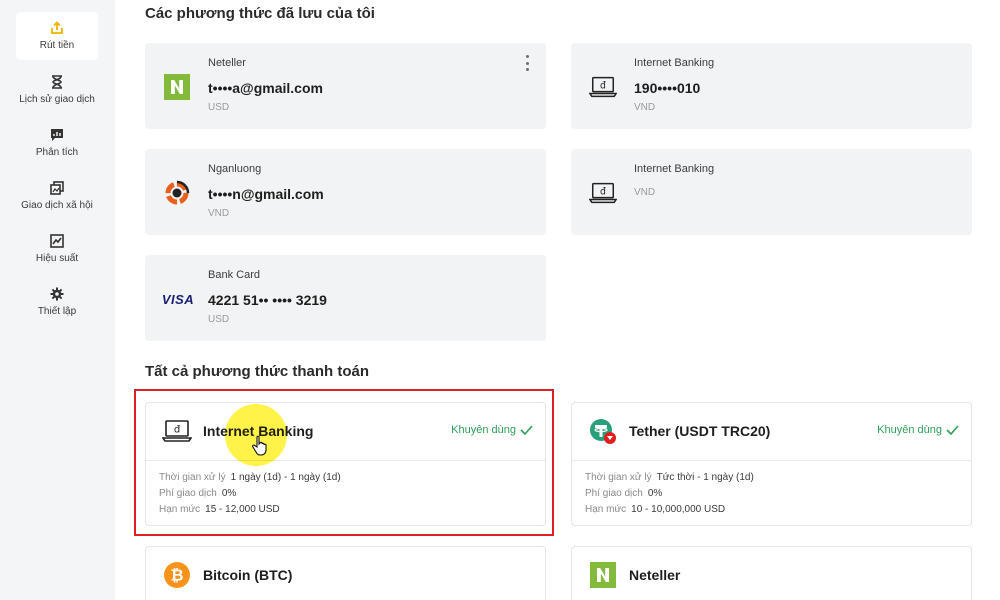 The image size is (1000, 600). Describe the element at coordinates (235, 169) in the screenshot. I see `saved-method-name: Nganluong` at that location.